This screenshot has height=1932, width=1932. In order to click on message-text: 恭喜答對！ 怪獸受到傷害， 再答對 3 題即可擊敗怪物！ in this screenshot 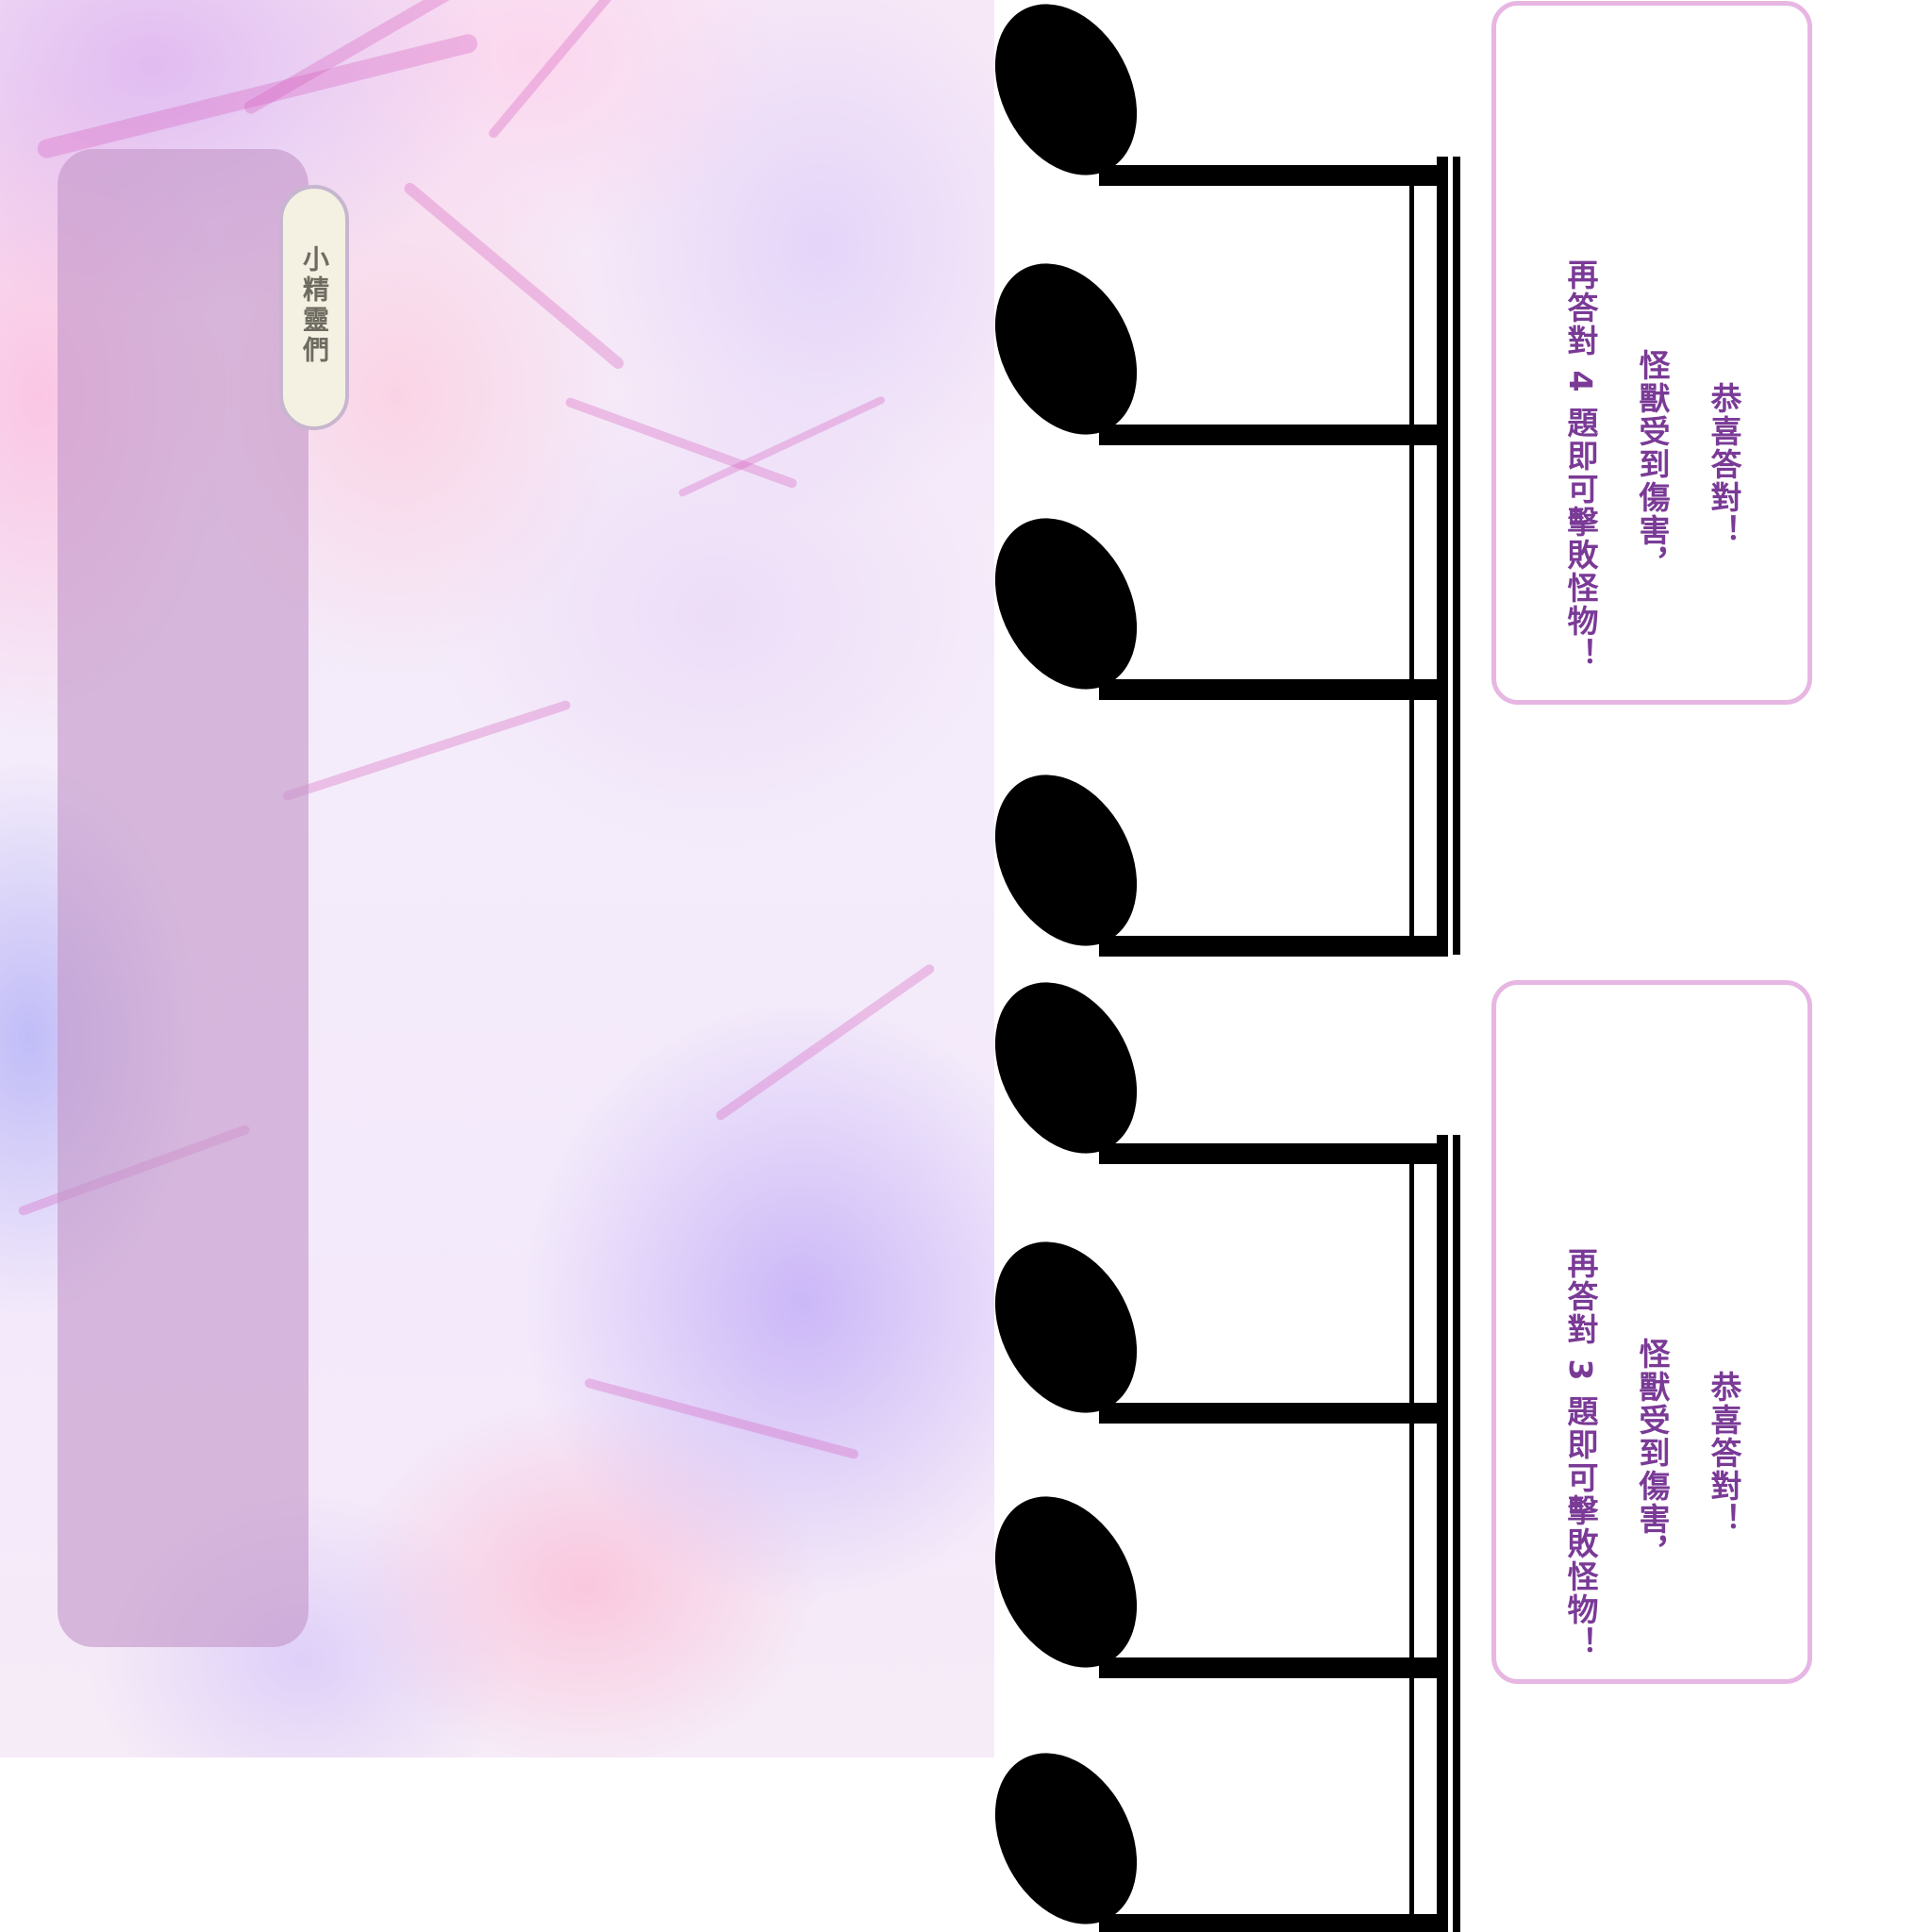, I will do `click(1652, 1453)`.